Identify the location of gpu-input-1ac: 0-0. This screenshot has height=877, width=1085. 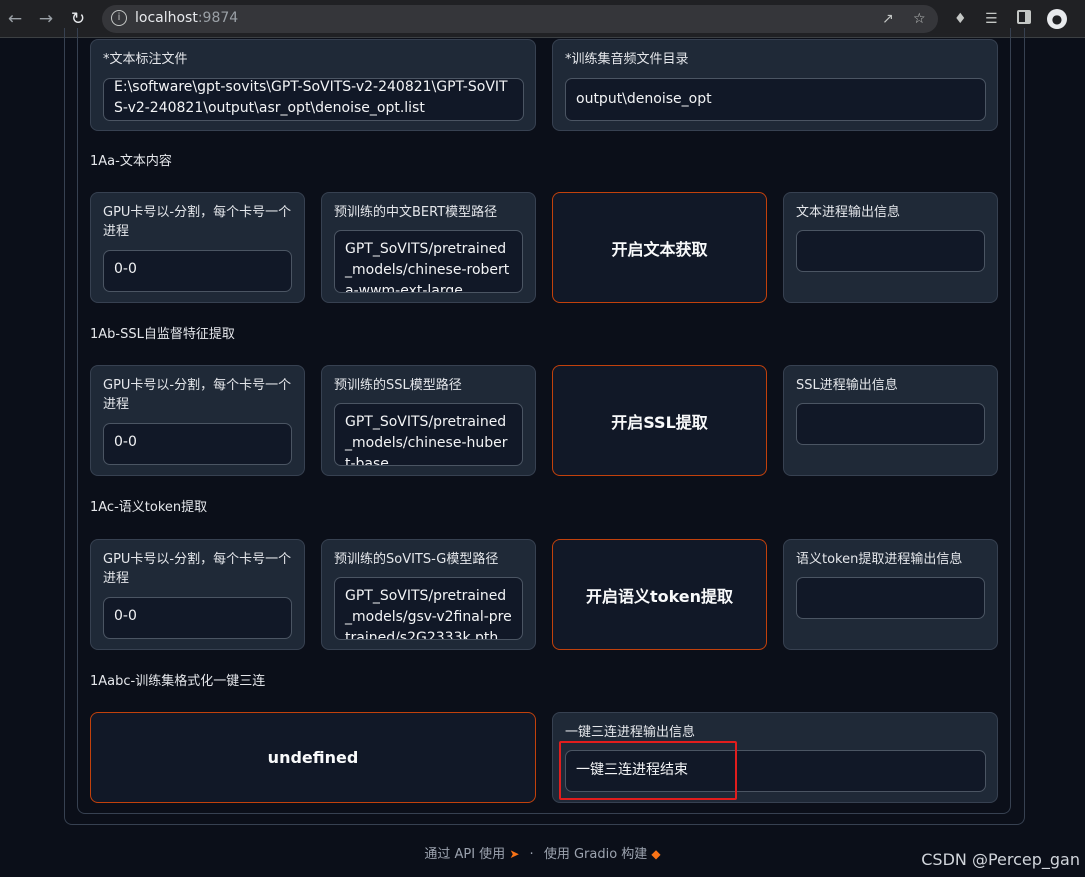
(197, 618).